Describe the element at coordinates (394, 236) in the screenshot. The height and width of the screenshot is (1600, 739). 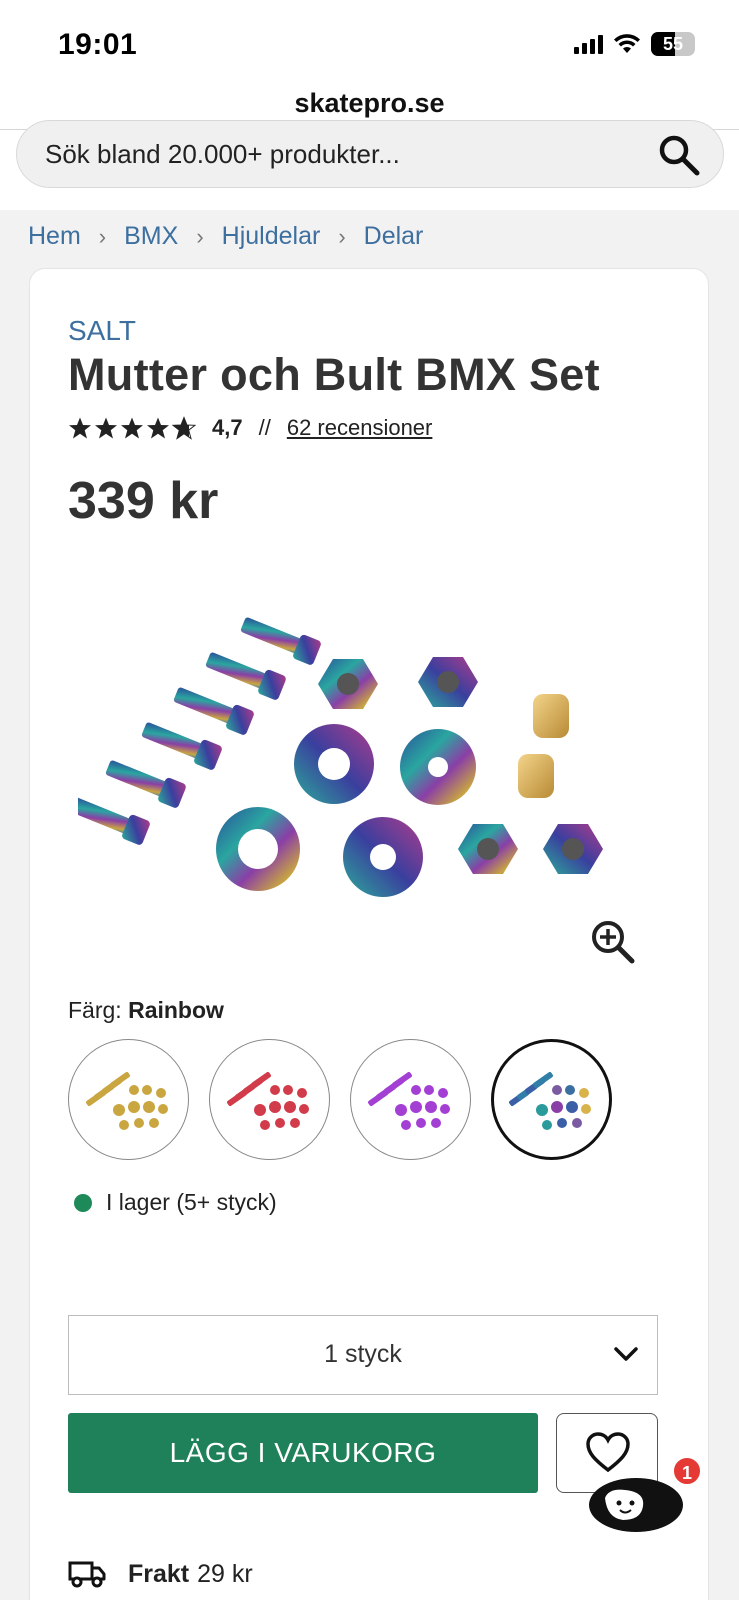
I see `breadcrumb-item-delar: Delar` at that location.